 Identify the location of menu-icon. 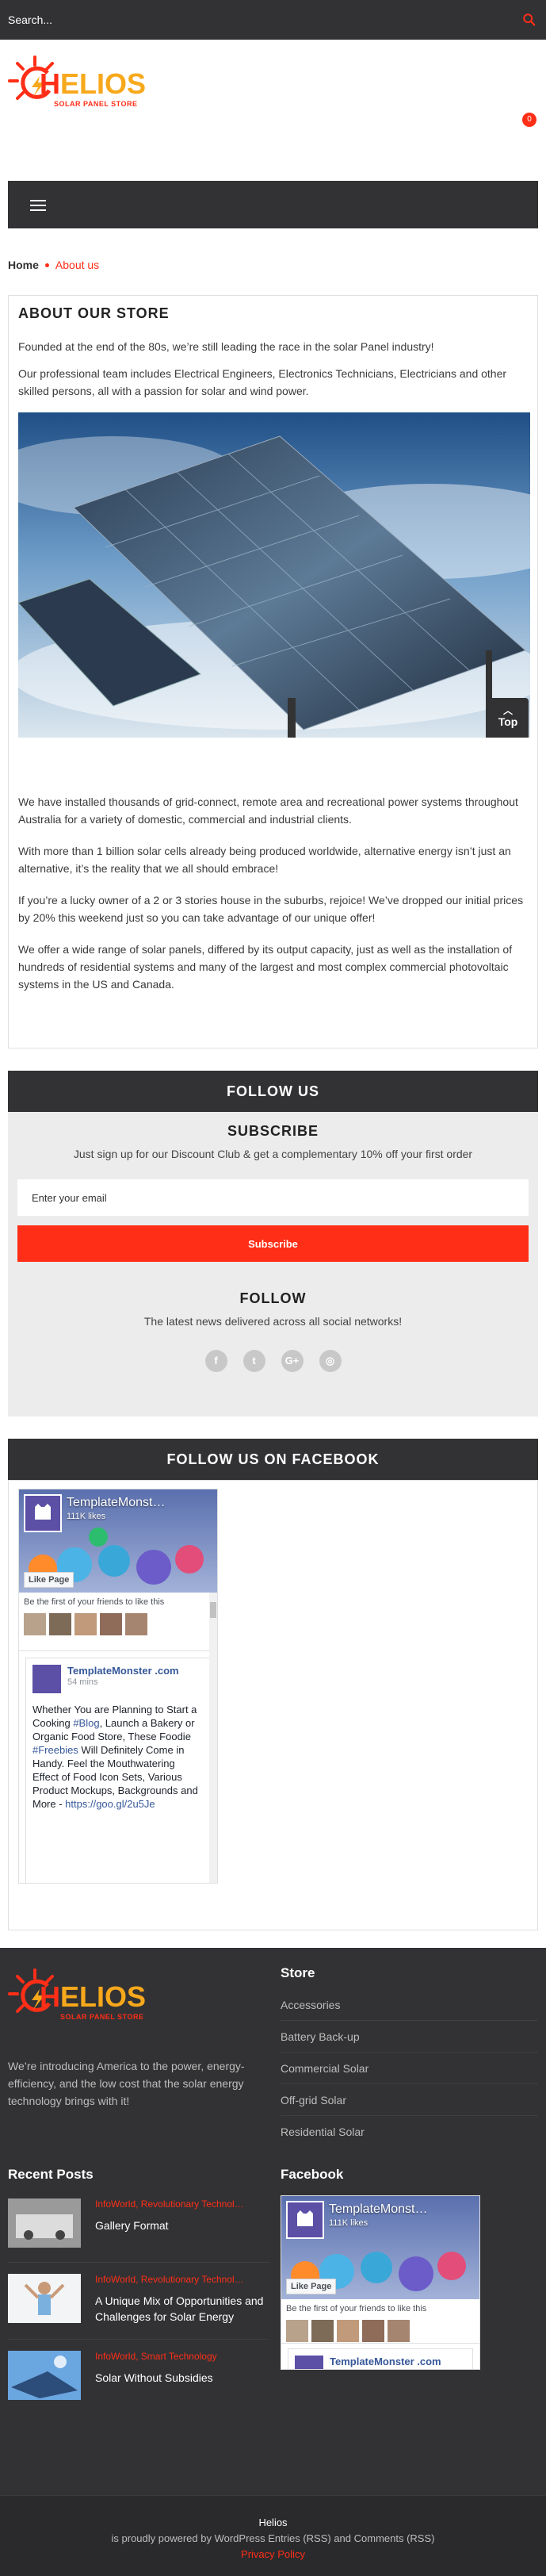
(38, 206).